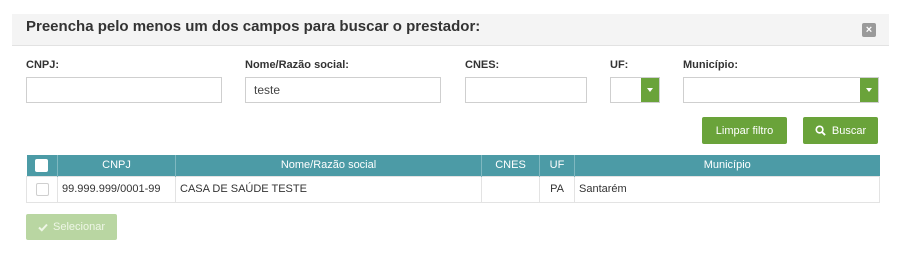 This screenshot has height=256, width=907. What do you see at coordinates (79, 227) in the screenshot?
I see `select-button-label: Selecionar` at bounding box center [79, 227].